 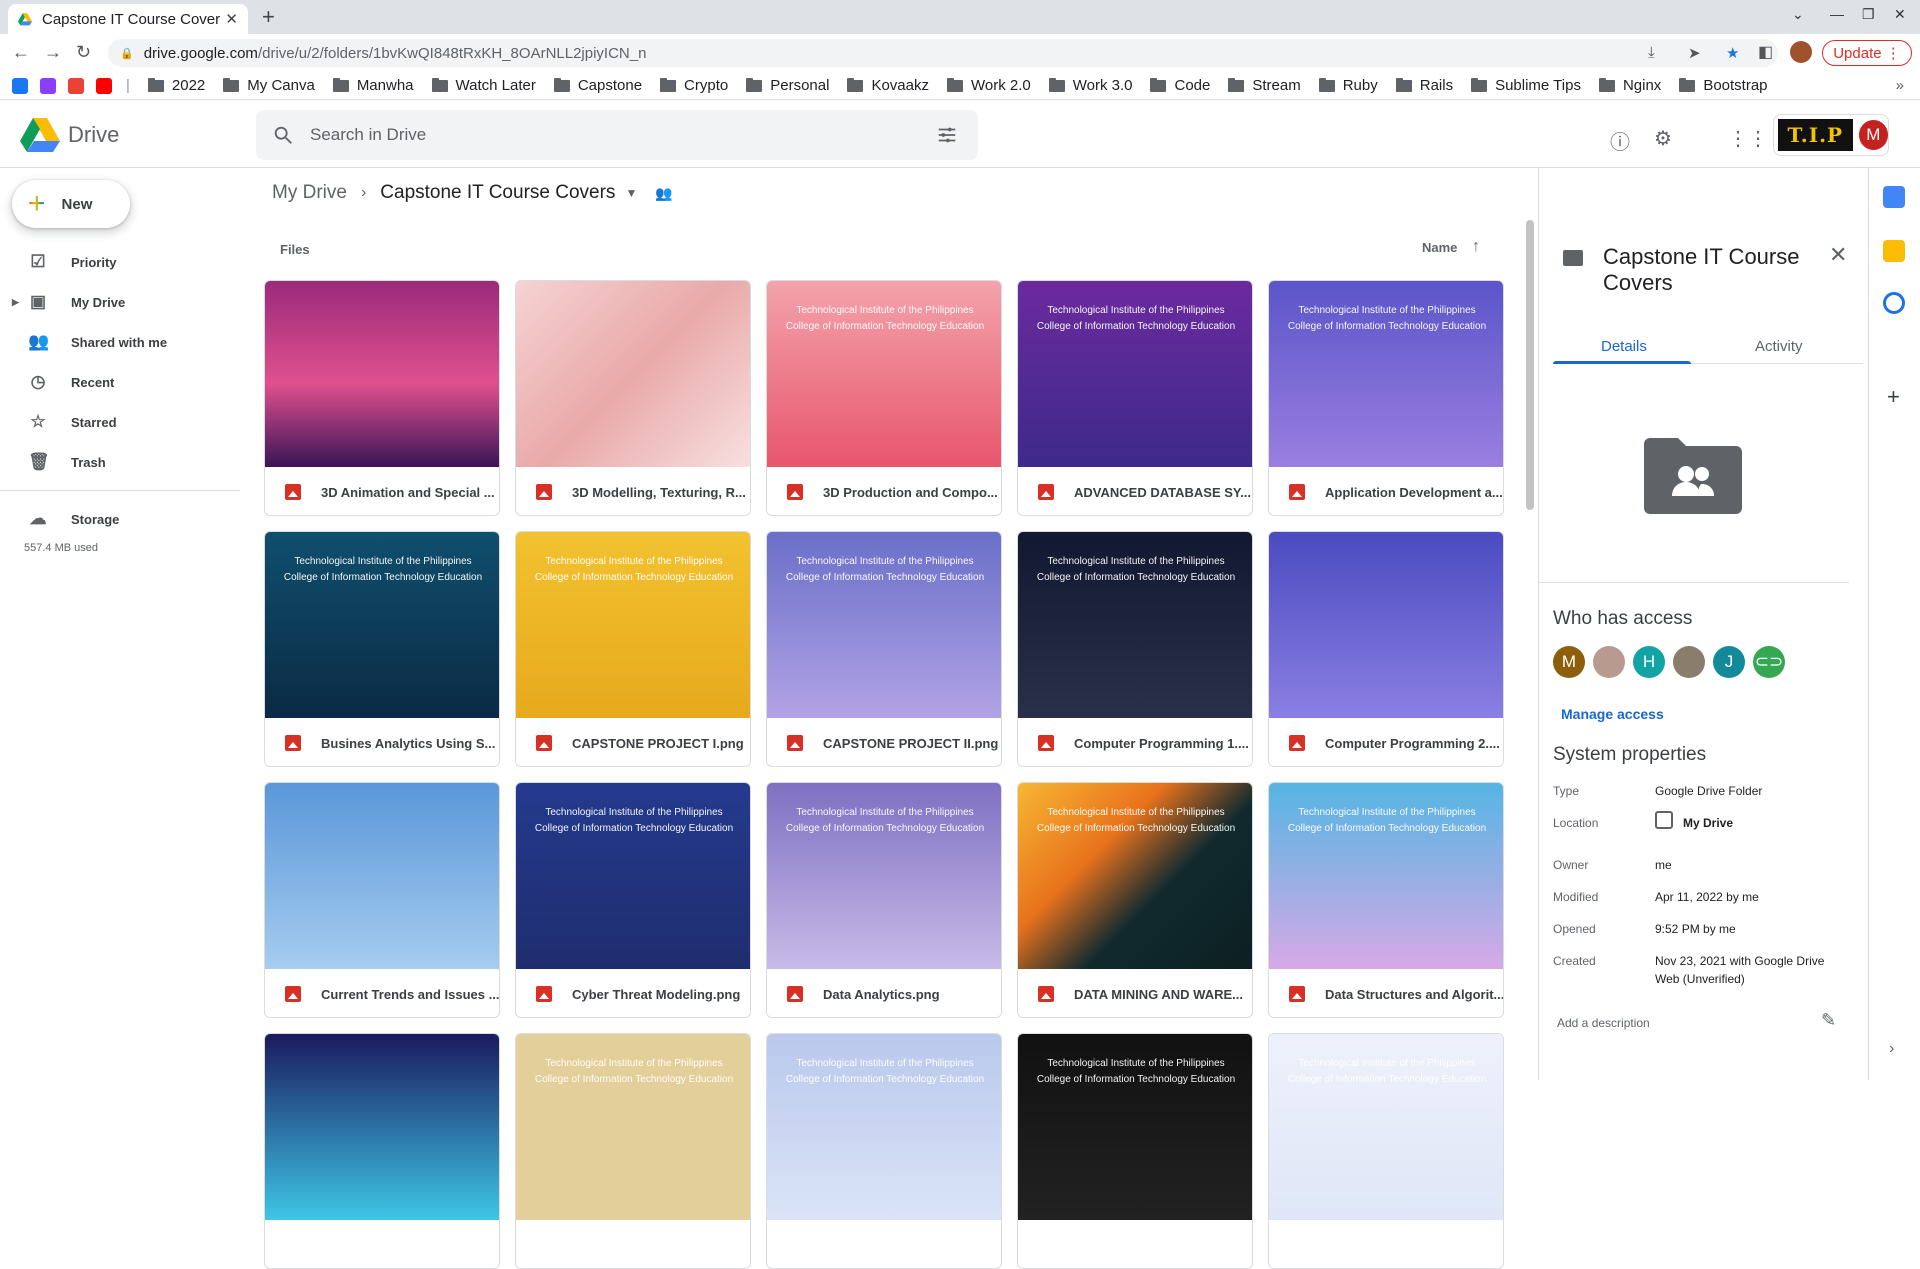 I want to click on search-bar: Search in Drive, so click(x=617, y=135).